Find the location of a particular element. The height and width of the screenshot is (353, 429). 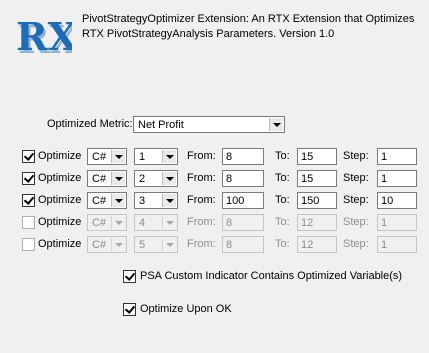

variable-index-dropdown-4: 4 is located at coordinates (156, 222).